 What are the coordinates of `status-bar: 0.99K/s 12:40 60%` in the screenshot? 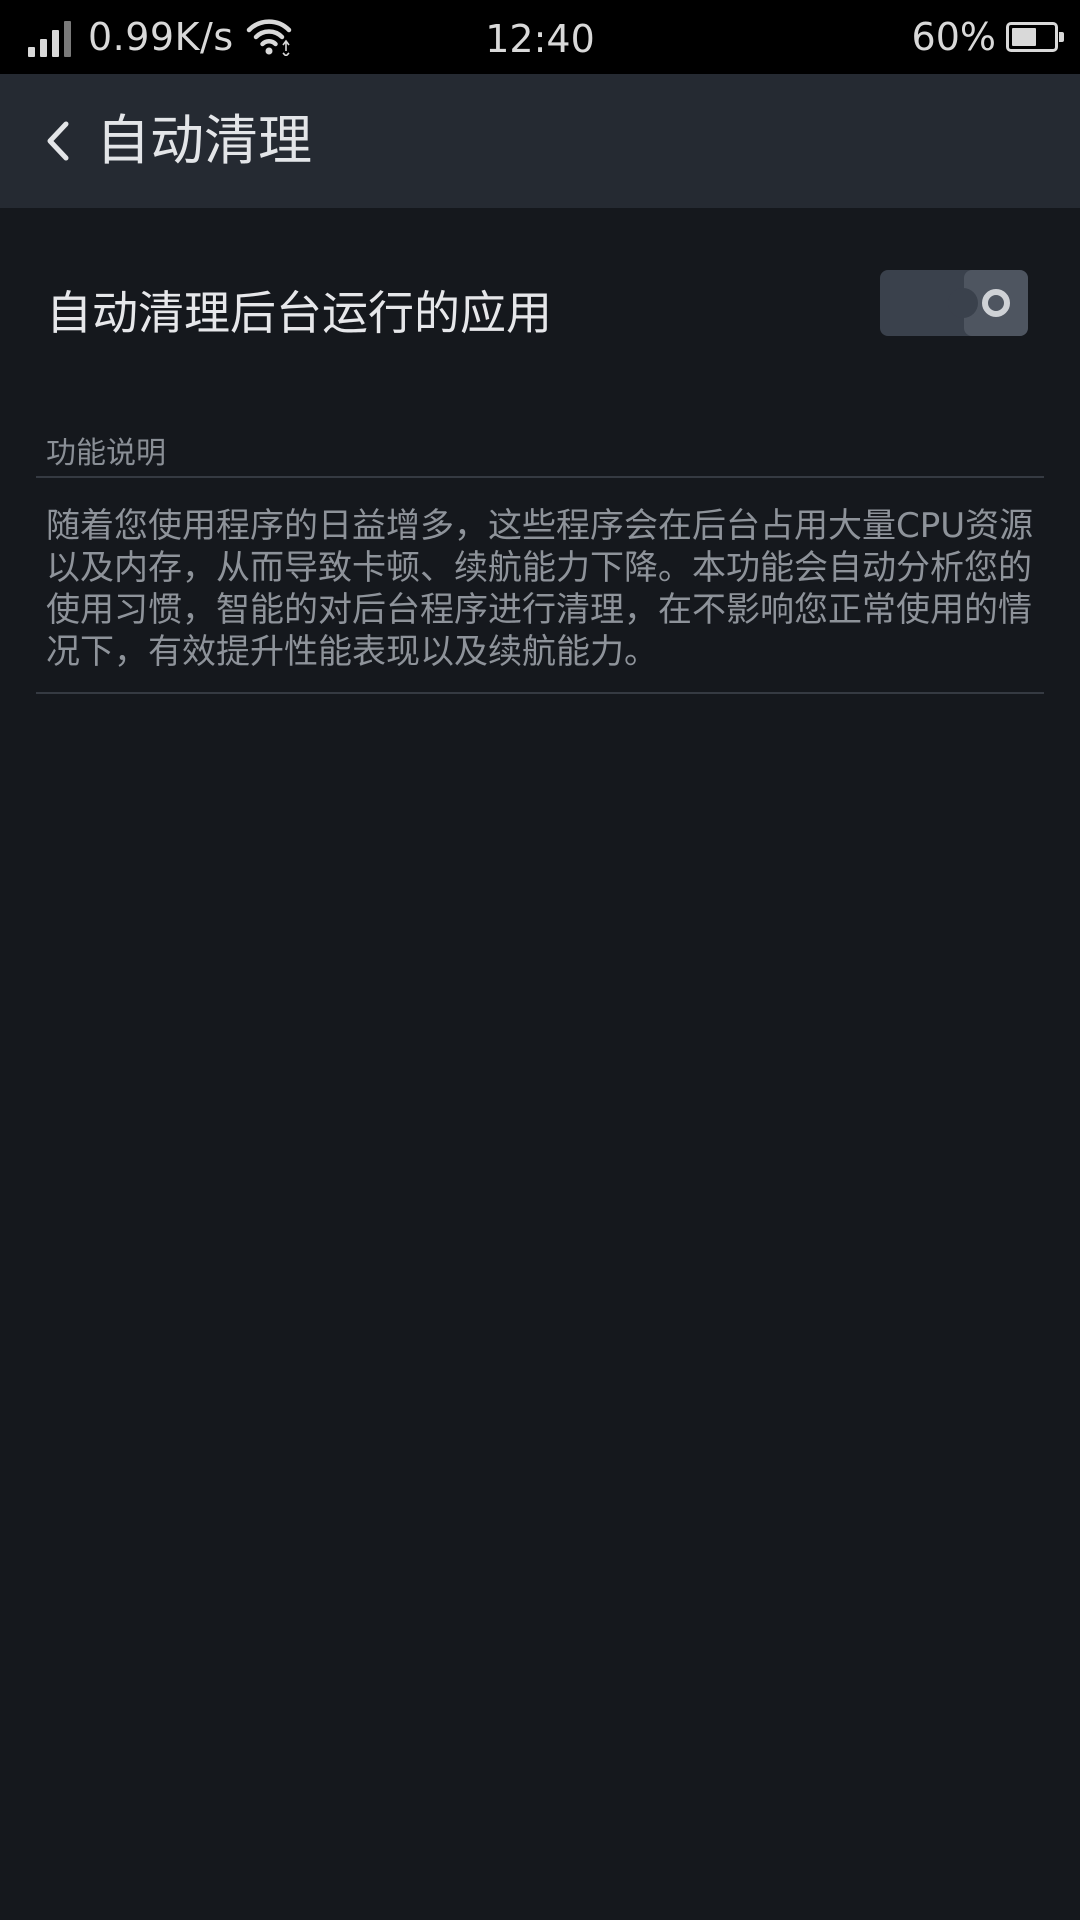 It's located at (540, 37).